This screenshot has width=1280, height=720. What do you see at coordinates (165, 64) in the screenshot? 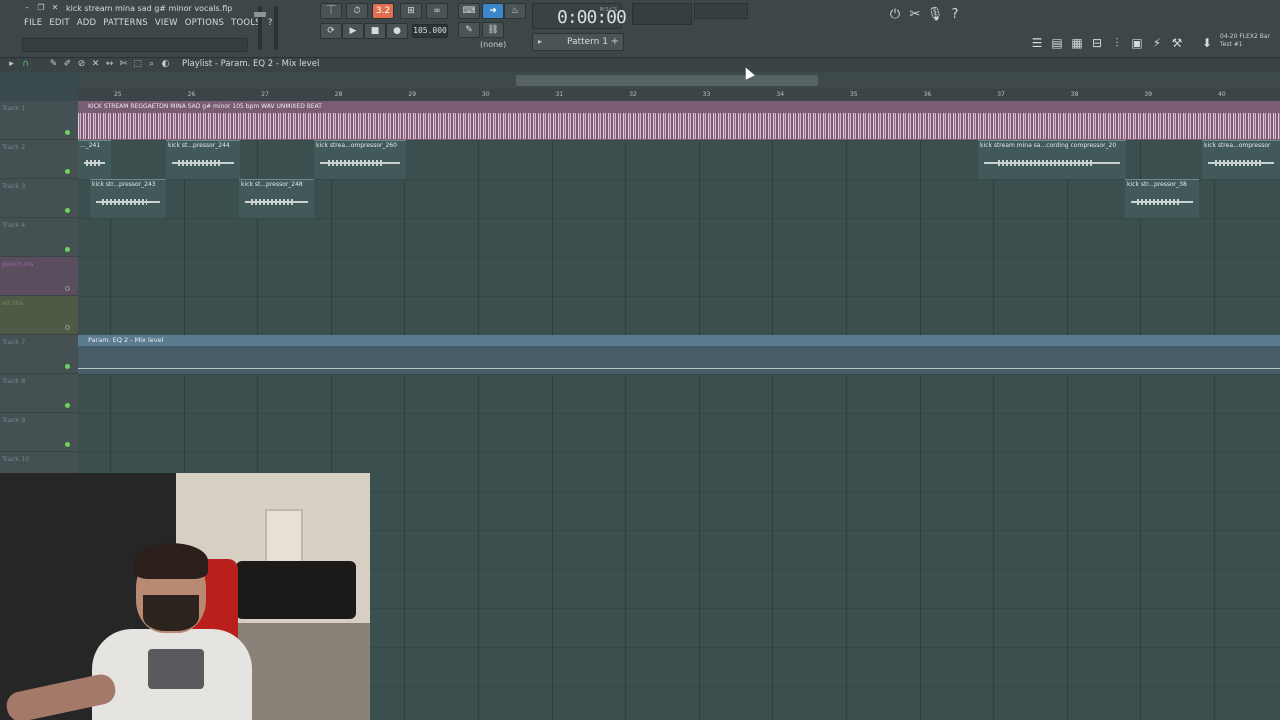
I see `playback-icon: ◐` at bounding box center [165, 64].